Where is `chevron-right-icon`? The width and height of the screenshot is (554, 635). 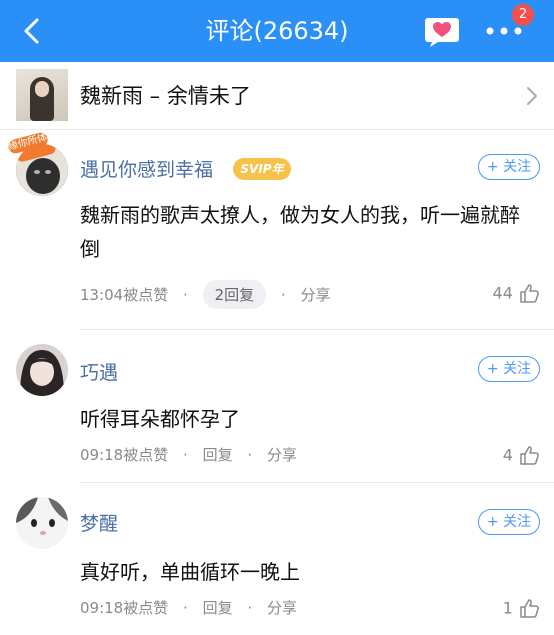
chevron-right-icon is located at coordinates (532, 96).